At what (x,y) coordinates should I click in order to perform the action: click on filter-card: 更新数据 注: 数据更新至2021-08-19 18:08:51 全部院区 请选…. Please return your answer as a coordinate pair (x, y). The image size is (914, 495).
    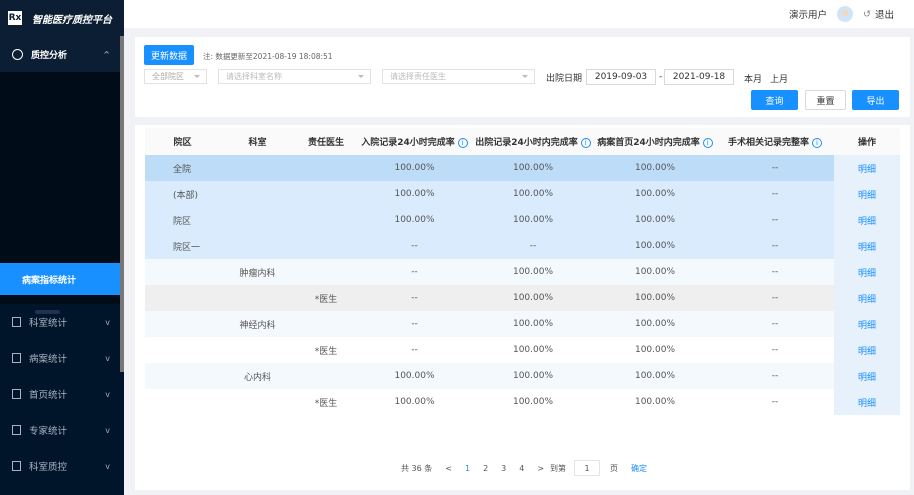
    Looking at the image, I should click on (522, 77).